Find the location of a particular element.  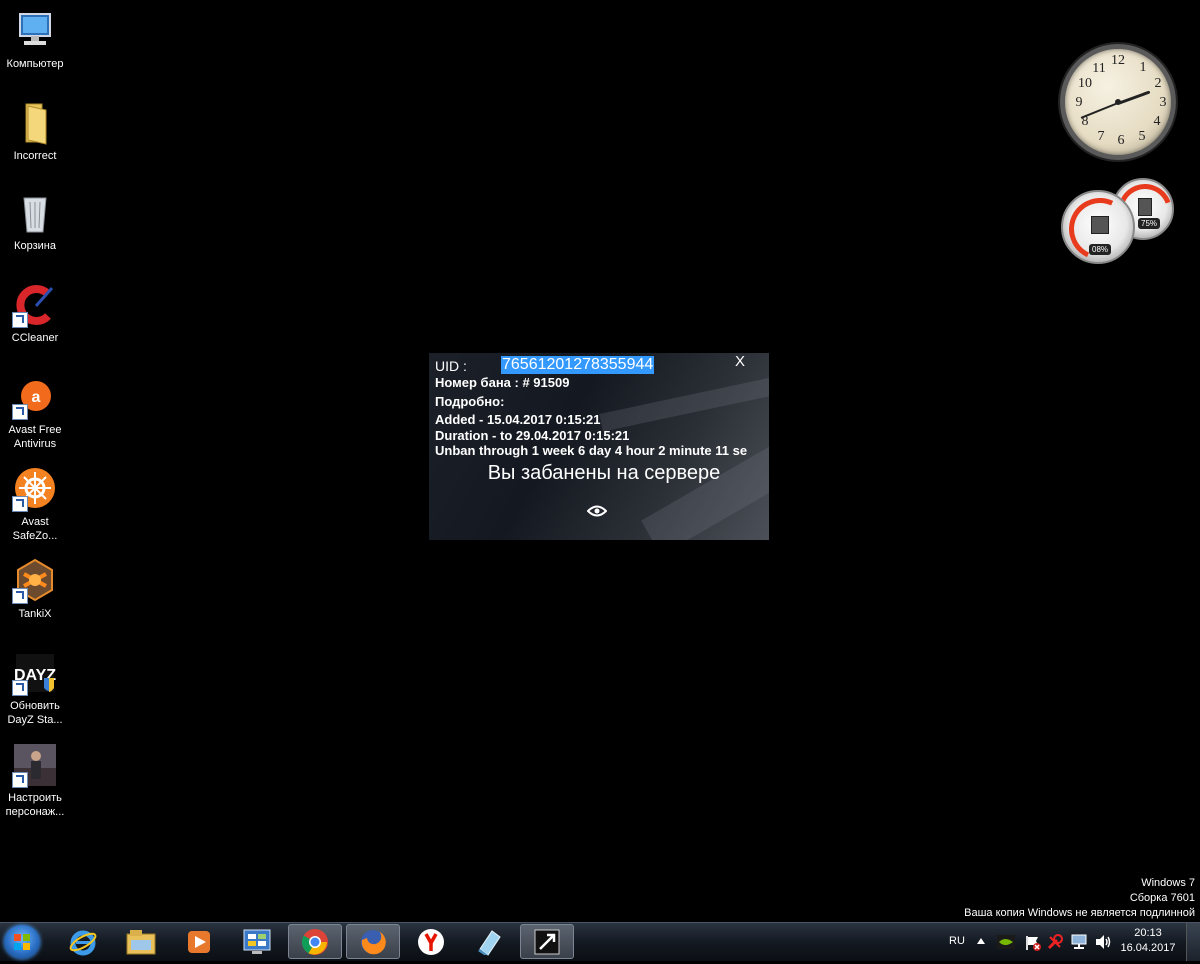

desktop-icon-label: Avast Free Antivirus is located at coordinates (35, 437).